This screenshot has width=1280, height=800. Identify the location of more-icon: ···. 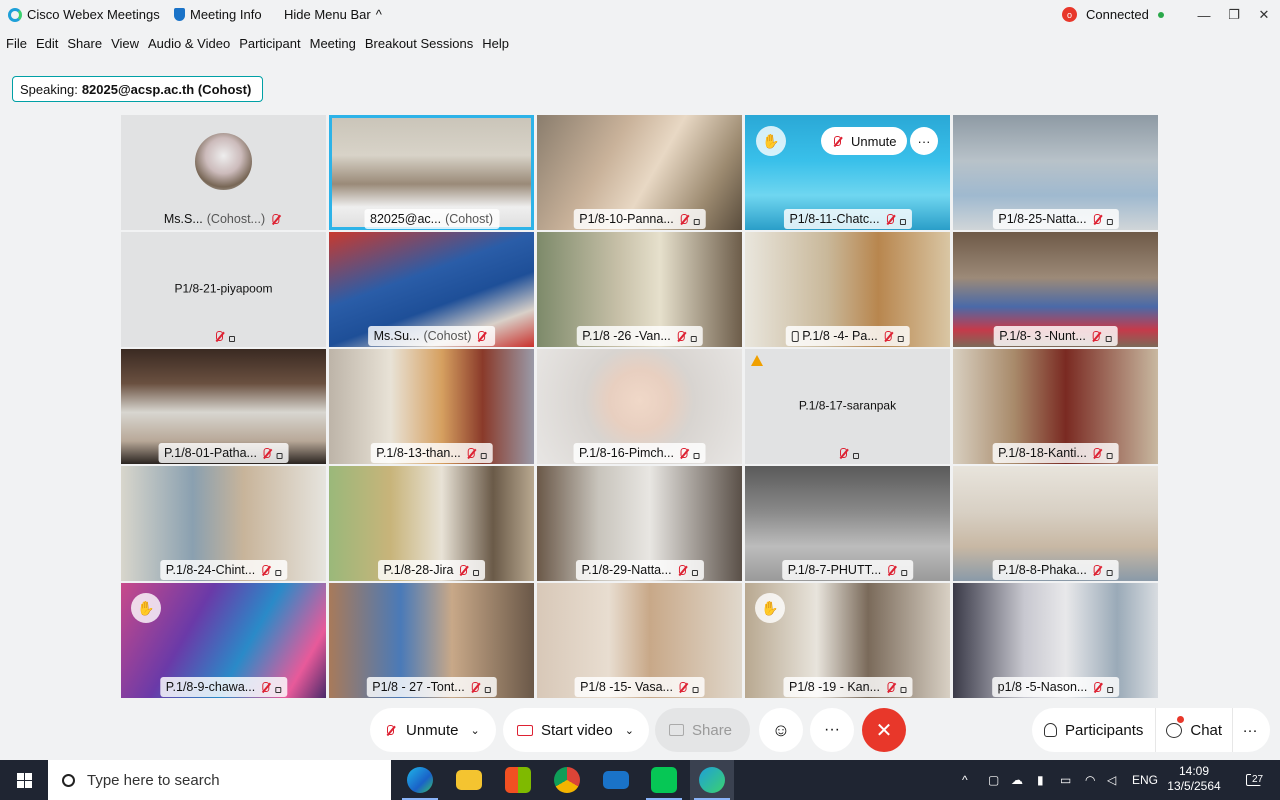
(1250, 730).